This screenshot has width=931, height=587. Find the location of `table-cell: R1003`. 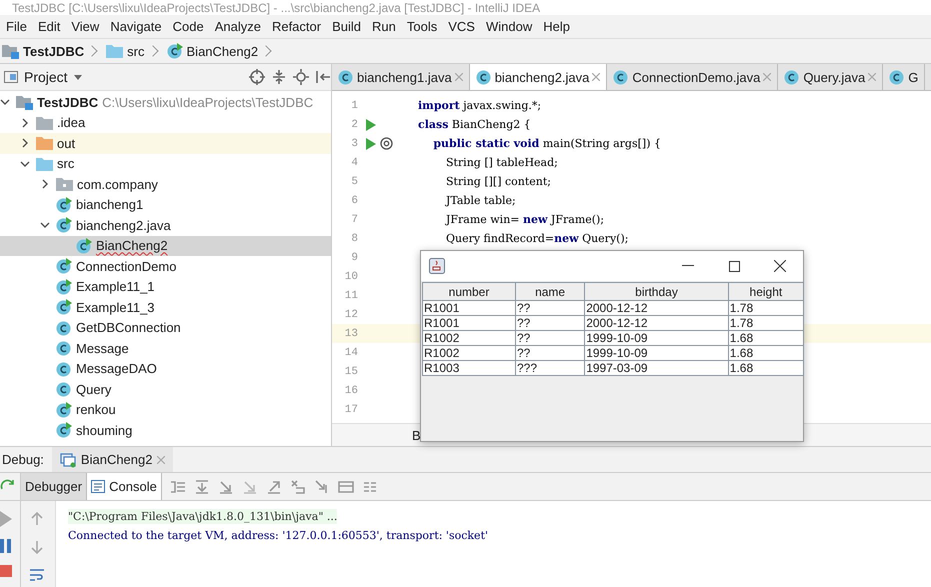

table-cell: R1003 is located at coordinates (469, 368).